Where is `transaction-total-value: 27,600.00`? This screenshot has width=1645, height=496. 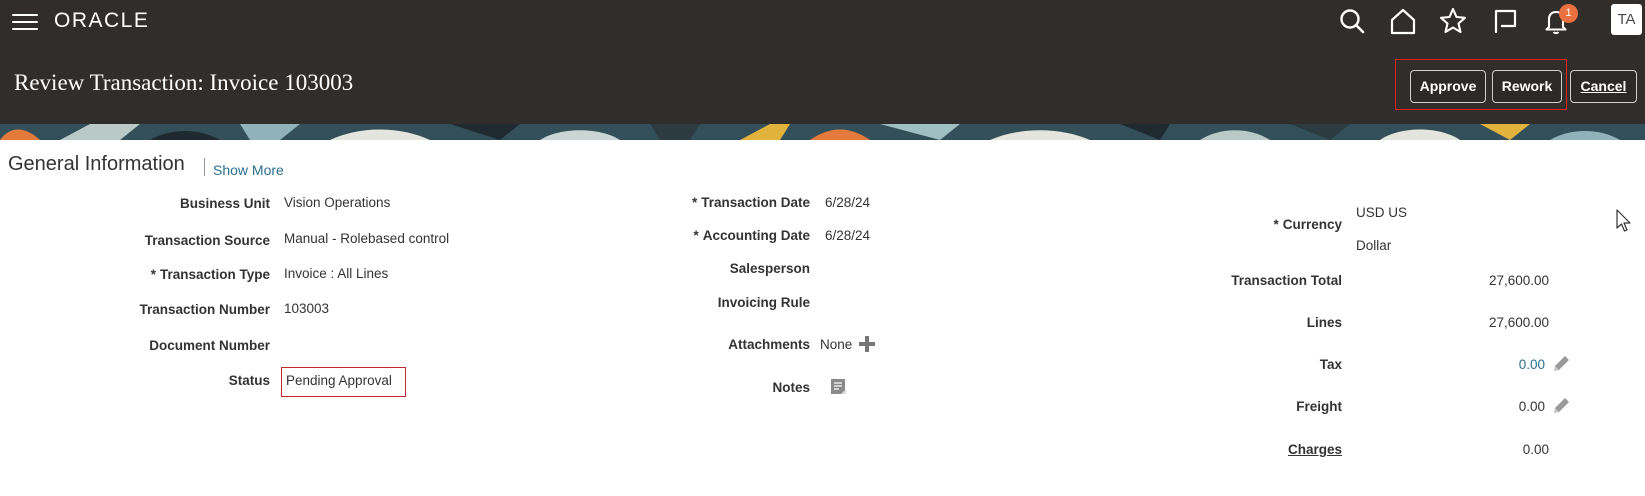 transaction-total-value: 27,600.00 is located at coordinates (1518, 280).